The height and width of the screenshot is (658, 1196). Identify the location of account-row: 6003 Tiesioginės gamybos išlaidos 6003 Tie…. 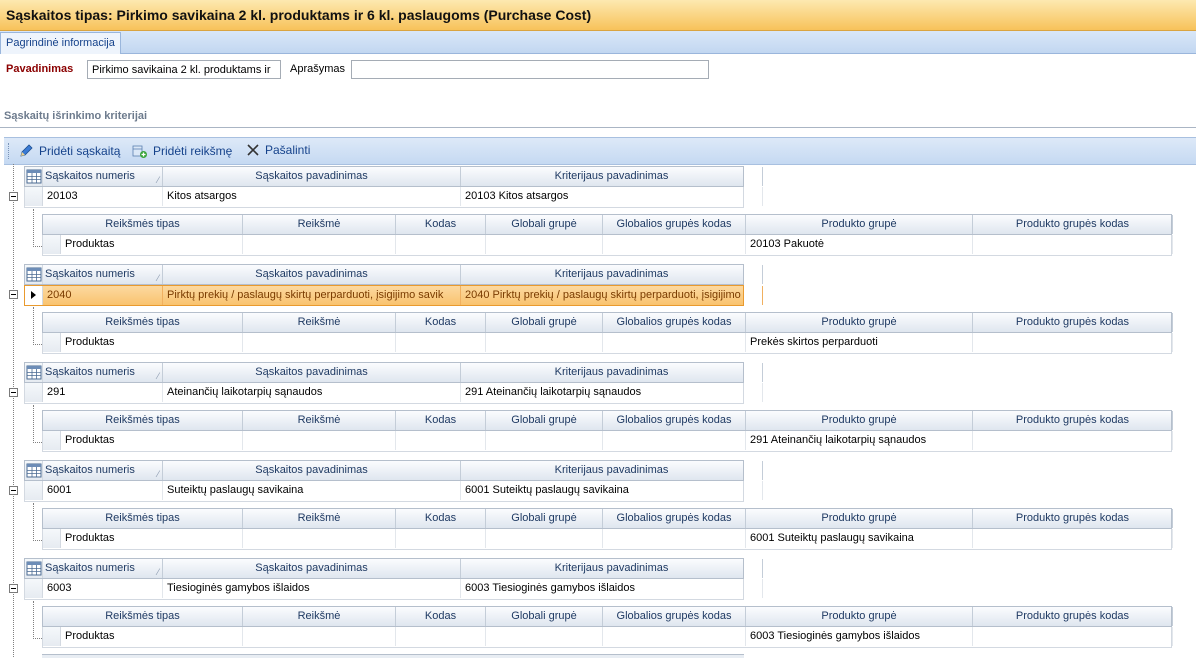
(393, 589).